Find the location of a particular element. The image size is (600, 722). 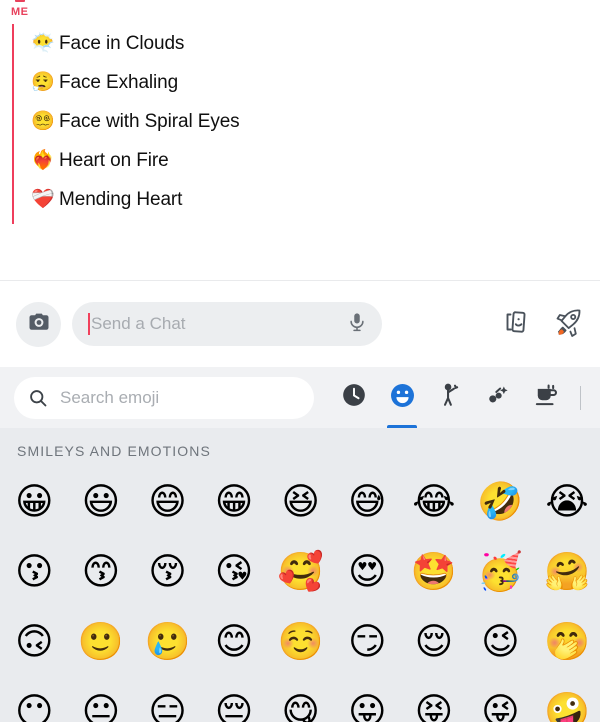

emoji-button: 😜 is located at coordinates (500, 699).